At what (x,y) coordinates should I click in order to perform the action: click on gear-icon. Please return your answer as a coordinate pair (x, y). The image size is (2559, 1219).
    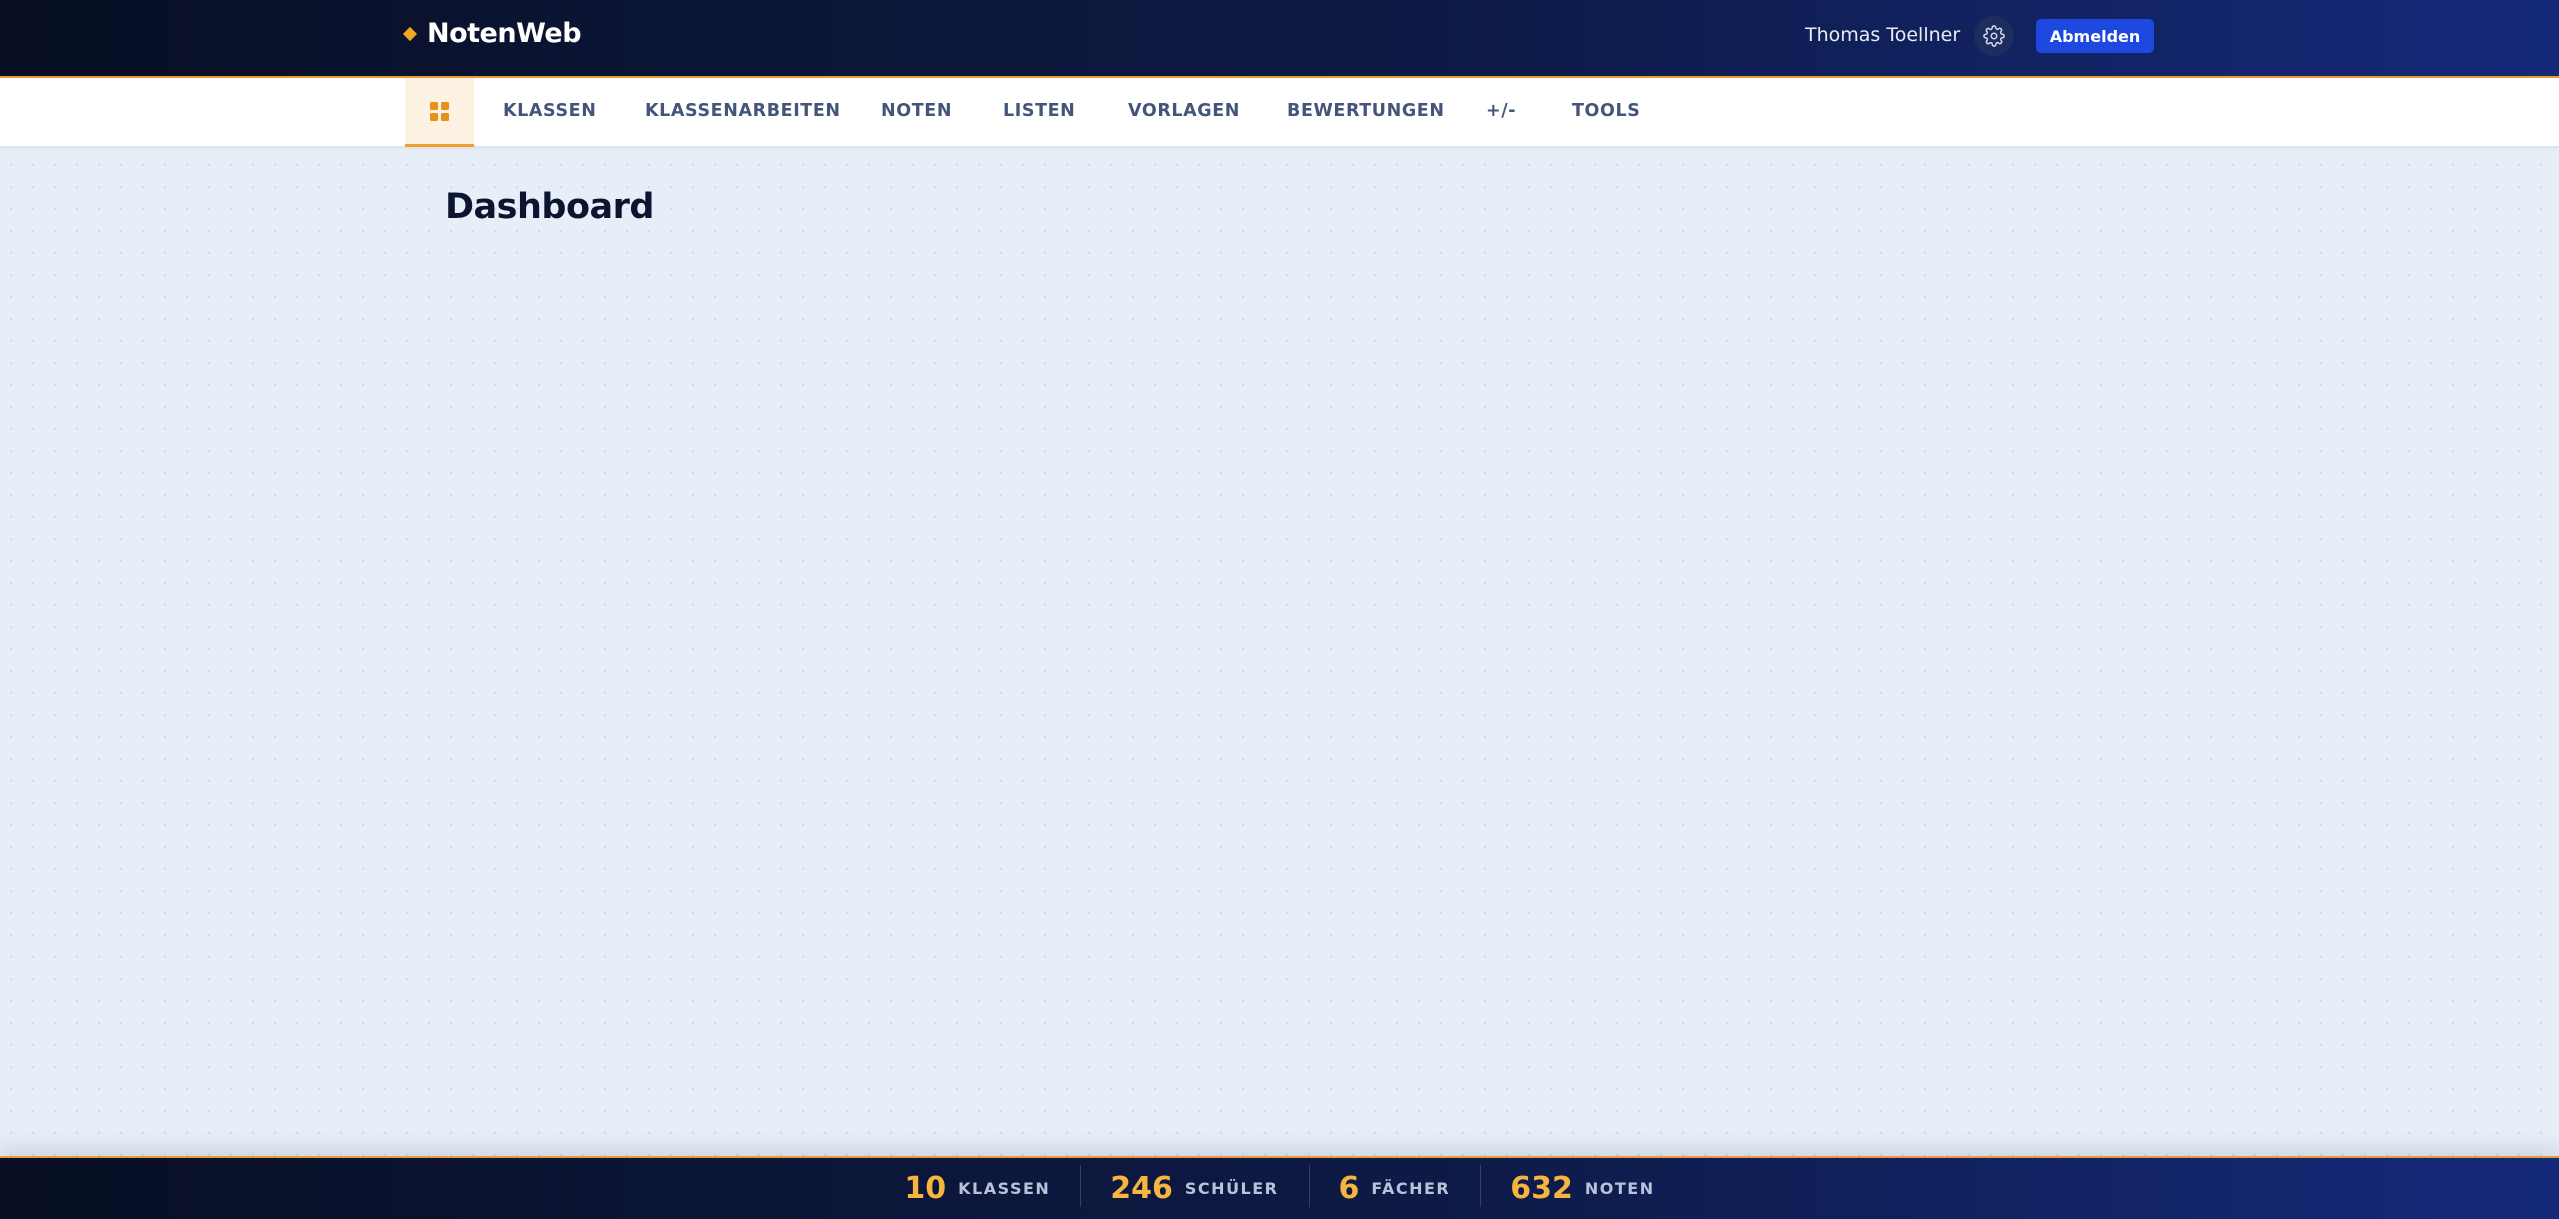
    Looking at the image, I should click on (1994, 36).